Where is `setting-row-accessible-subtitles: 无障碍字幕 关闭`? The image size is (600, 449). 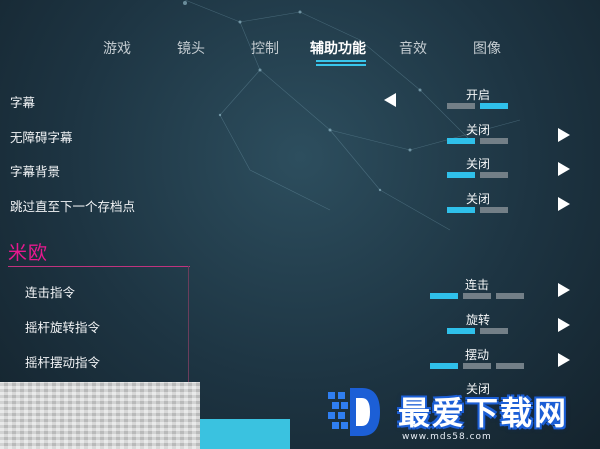 setting-row-accessible-subtitles: 无障碍字幕 关闭 is located at coordinates (300, 136).